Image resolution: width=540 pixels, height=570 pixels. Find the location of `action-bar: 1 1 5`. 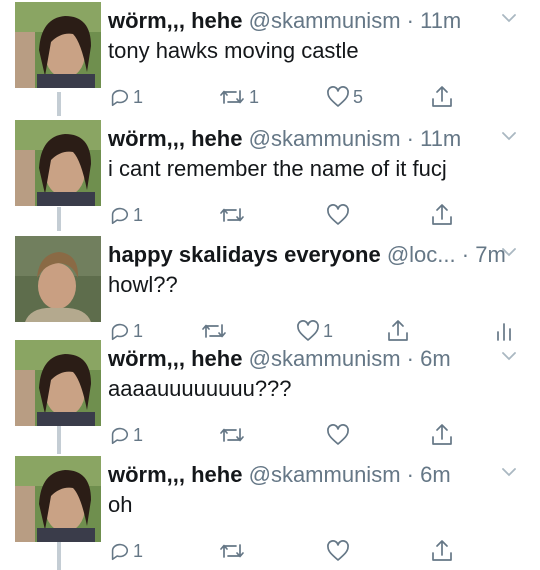

action-bar: 1 1 5 is located at coordinates (270, 97).